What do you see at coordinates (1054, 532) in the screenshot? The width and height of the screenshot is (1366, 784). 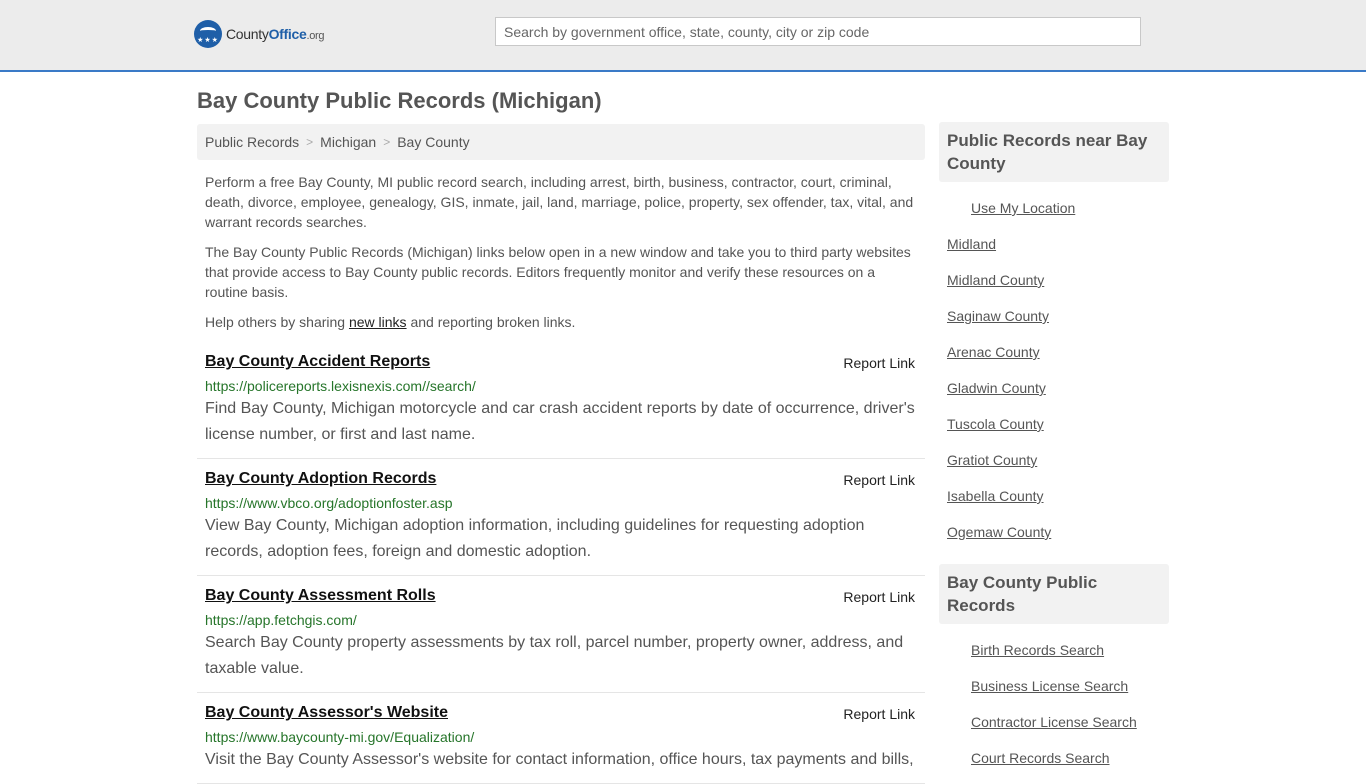 I see `nearby-link-ogemaw-county: Ogemaw County` at bounding box center [1054, 532].